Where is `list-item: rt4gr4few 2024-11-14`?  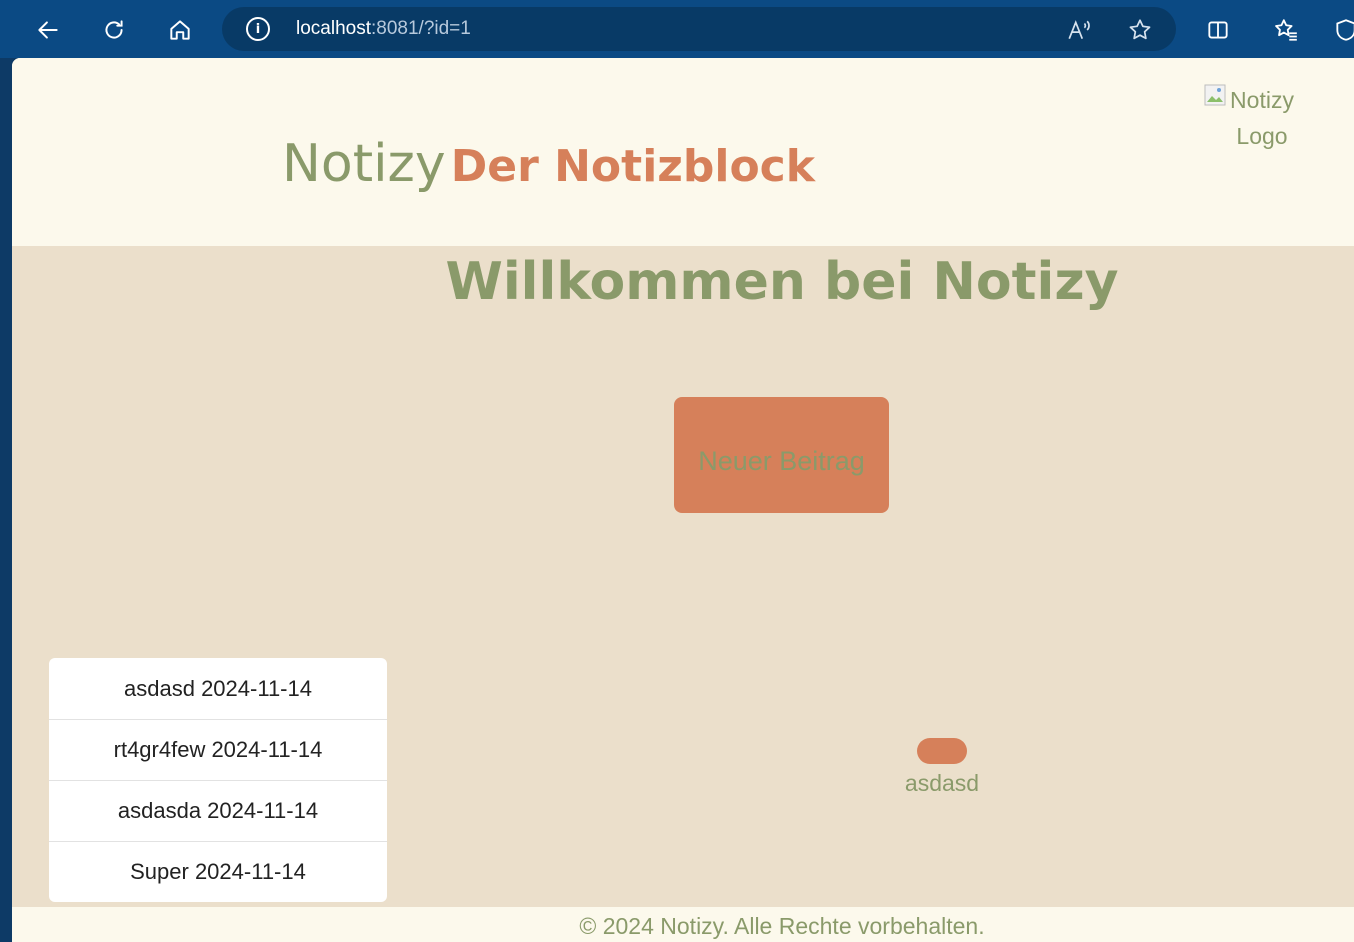 list-item: rt4gr4few 2024-11-14 is located at coordinates (218, 749).